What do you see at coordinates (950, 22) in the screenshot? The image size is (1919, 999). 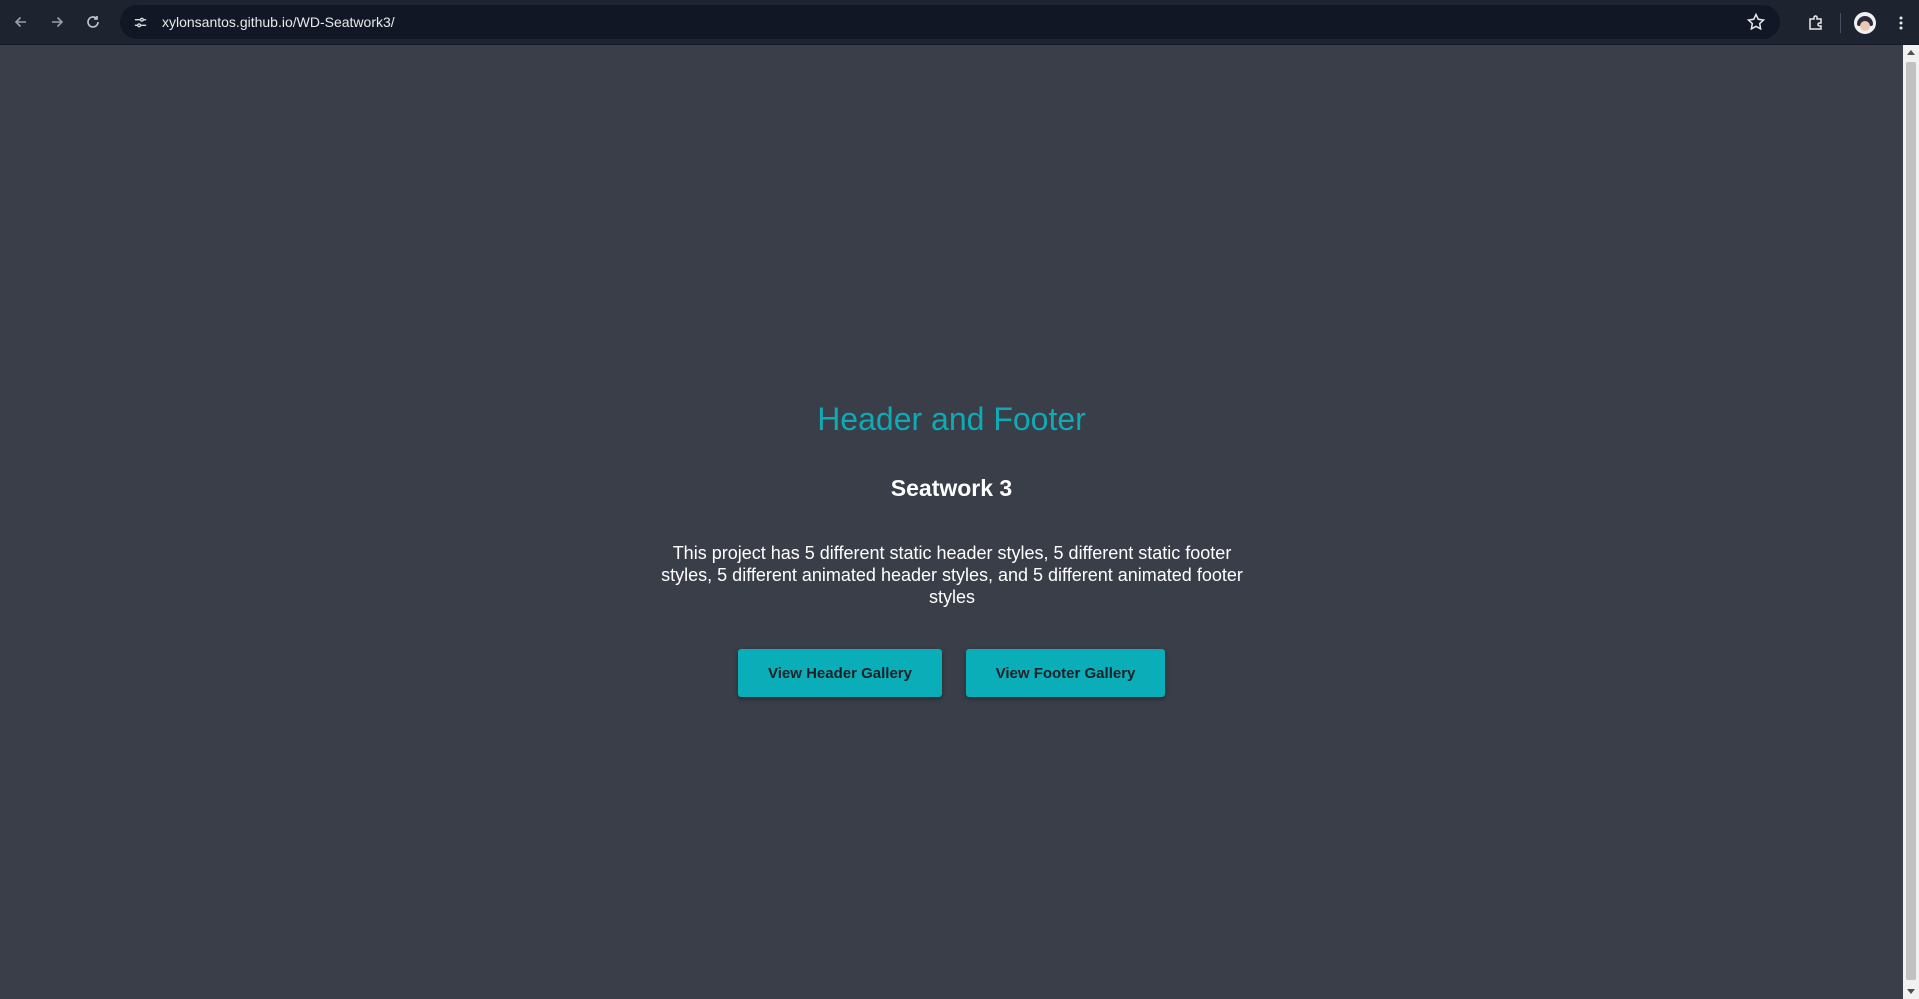 I see `address-bar: xylonsantos.github.io/WD-Seatwork3/` at bounding box center [950, 22].